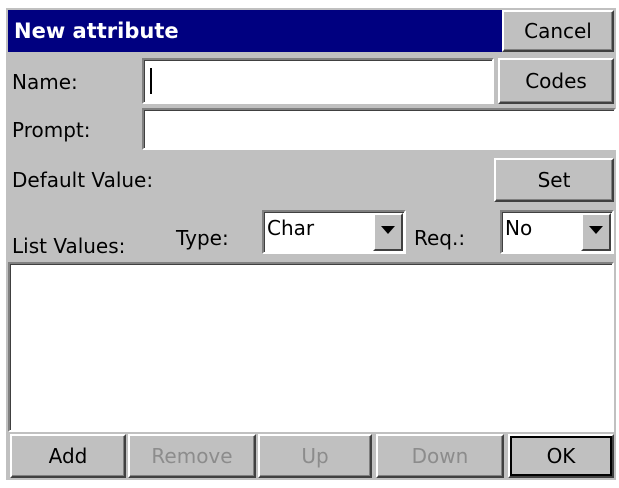 The width and height of the screenshot is (619, 488). I want to click on dialog-title: New attribute, so click(256, 31).